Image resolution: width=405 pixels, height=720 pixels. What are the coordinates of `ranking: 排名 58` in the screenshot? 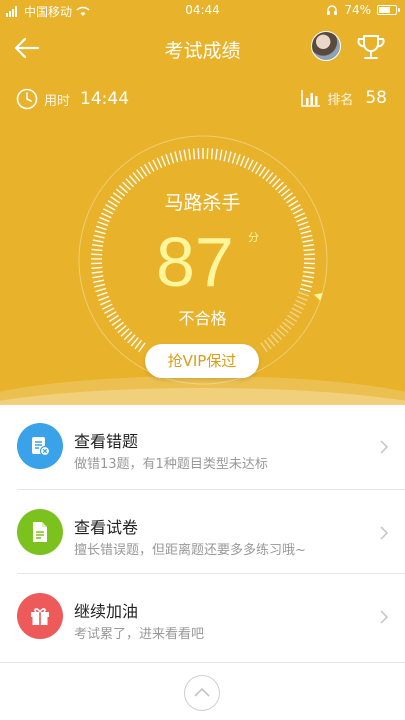 It's located at (344, 98).